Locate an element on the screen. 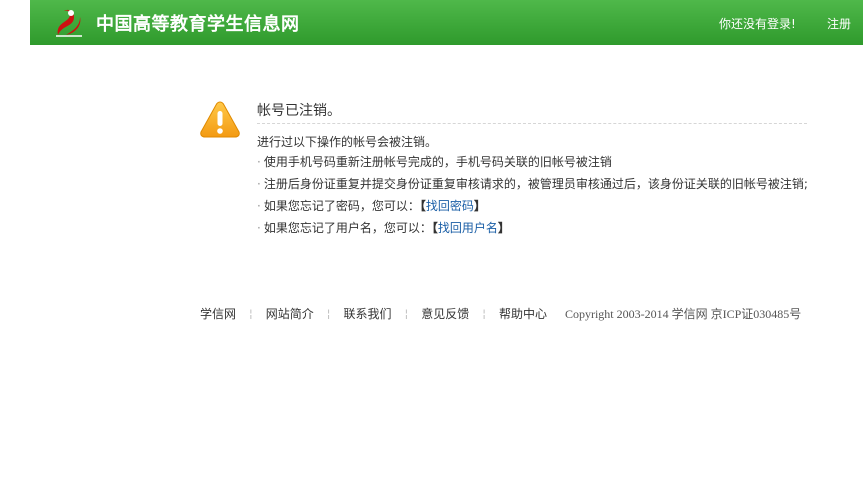 The height and width of the screenshot is (491, 863). message-intro: 进行过以下操作的帐号会被注销。 is located at coordinates (347, 142).